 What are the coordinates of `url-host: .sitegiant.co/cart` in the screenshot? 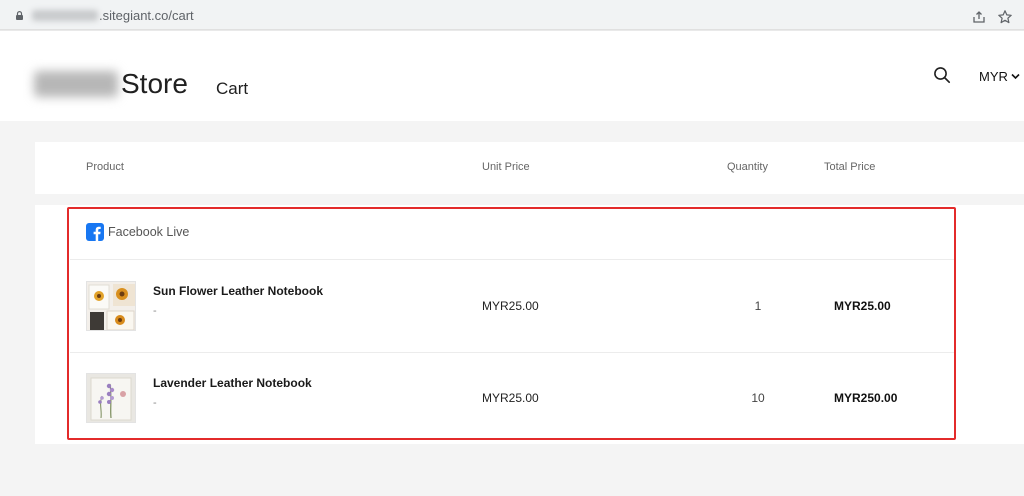 It's located at (146, 15).